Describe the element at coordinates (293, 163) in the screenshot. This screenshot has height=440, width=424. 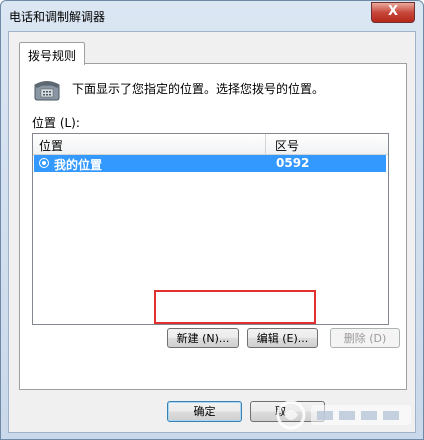
I see `row-area-code: 0592` at that location.